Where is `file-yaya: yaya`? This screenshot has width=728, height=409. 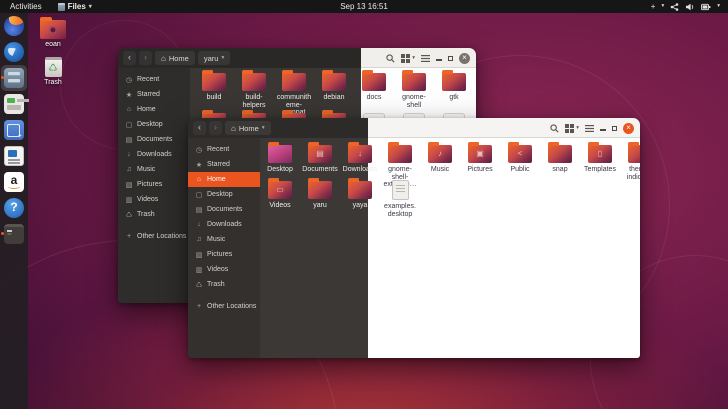
file-yaya: yaya is located at coordinates (360, 198).